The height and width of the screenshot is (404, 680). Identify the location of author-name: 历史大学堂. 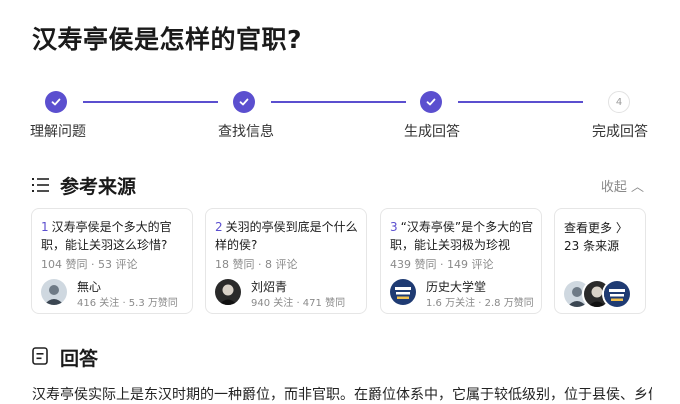
(456, 287).